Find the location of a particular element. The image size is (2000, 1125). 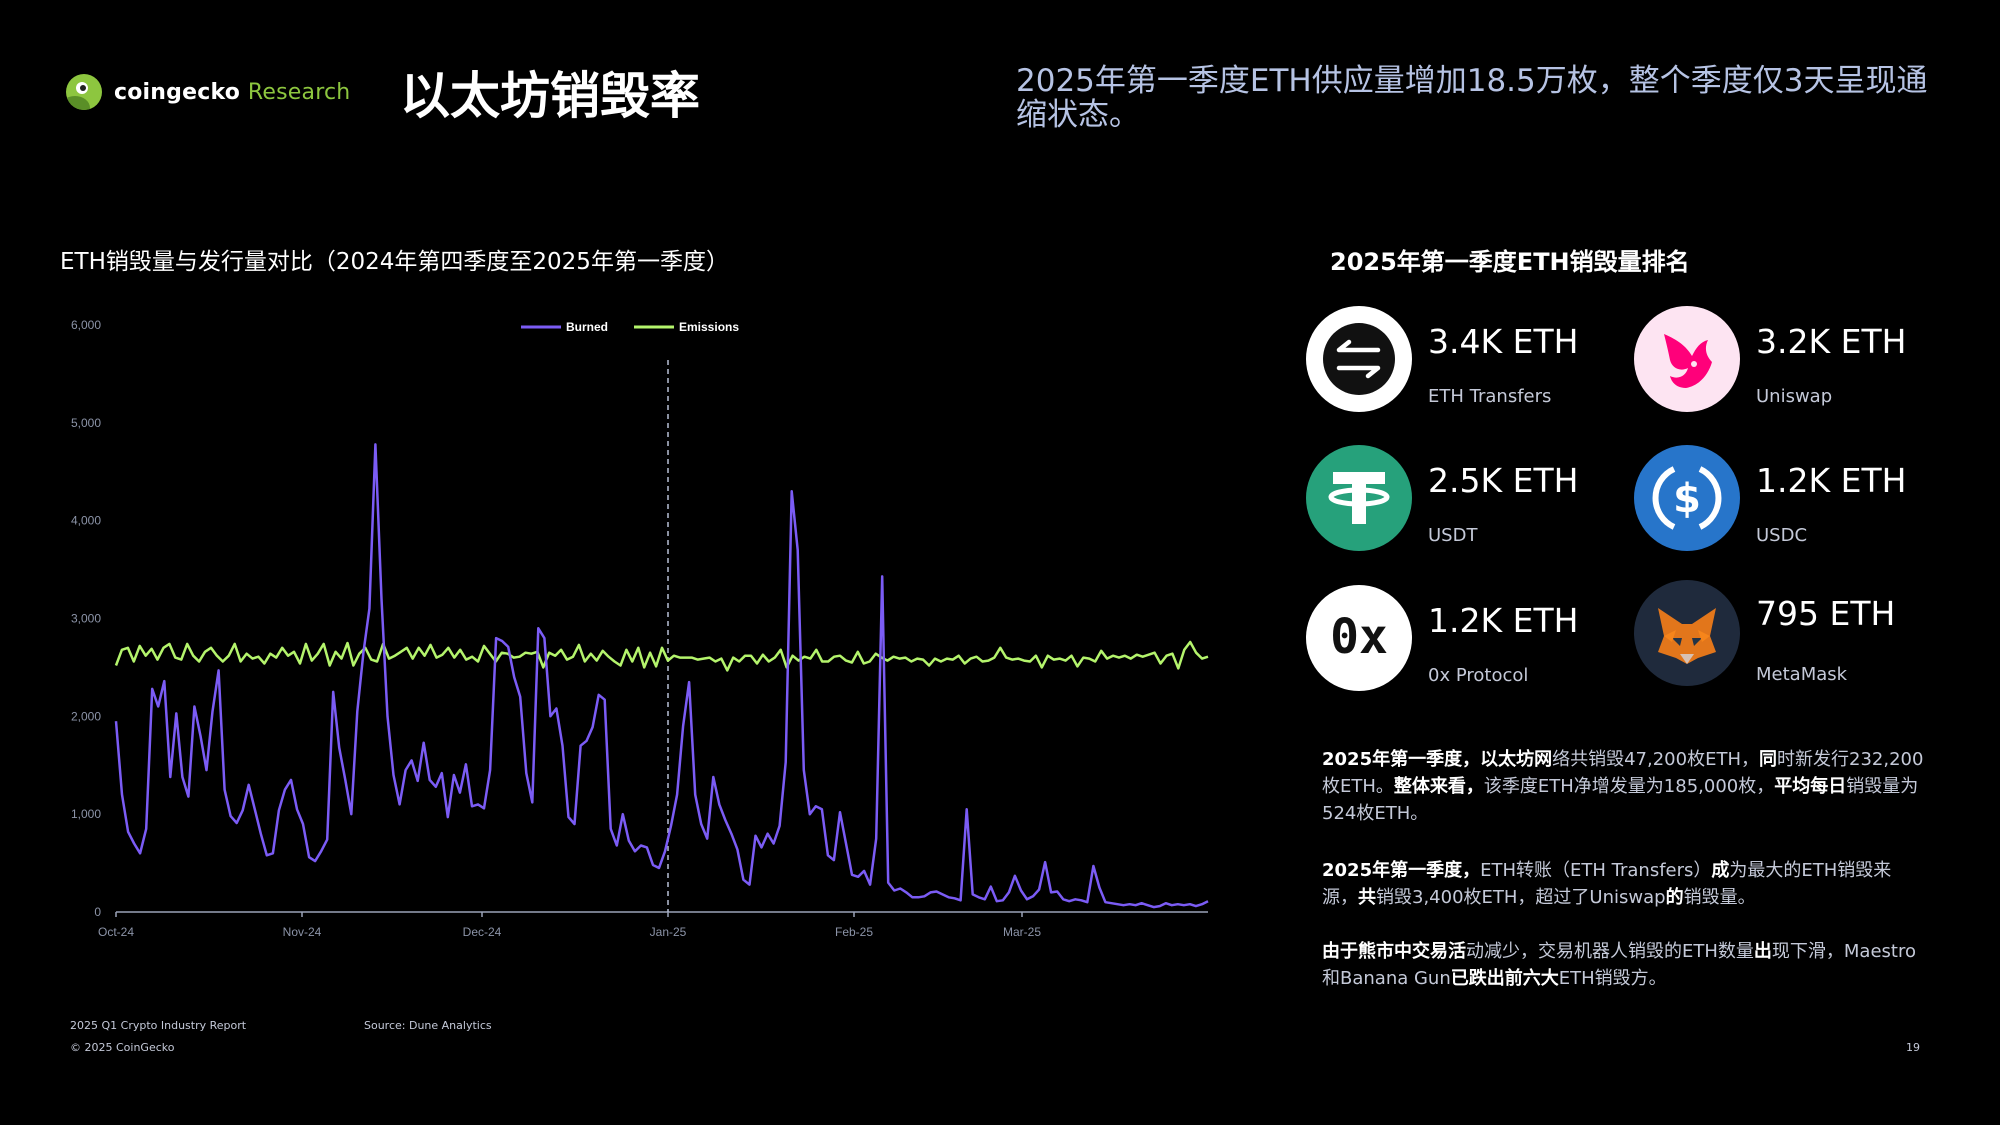

paragraph-emphasis: 整体来看， is located at coordinates (1438, 786).